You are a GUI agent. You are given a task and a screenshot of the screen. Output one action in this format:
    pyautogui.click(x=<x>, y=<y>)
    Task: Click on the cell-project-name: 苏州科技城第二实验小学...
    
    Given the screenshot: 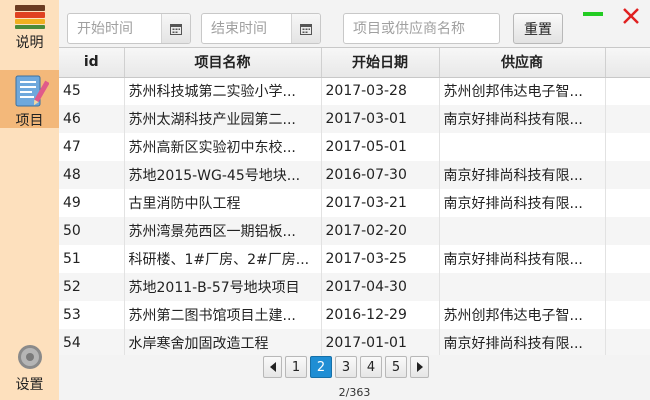 What is the action you would take?
    pyautogui.click(x=223, y=91)
    